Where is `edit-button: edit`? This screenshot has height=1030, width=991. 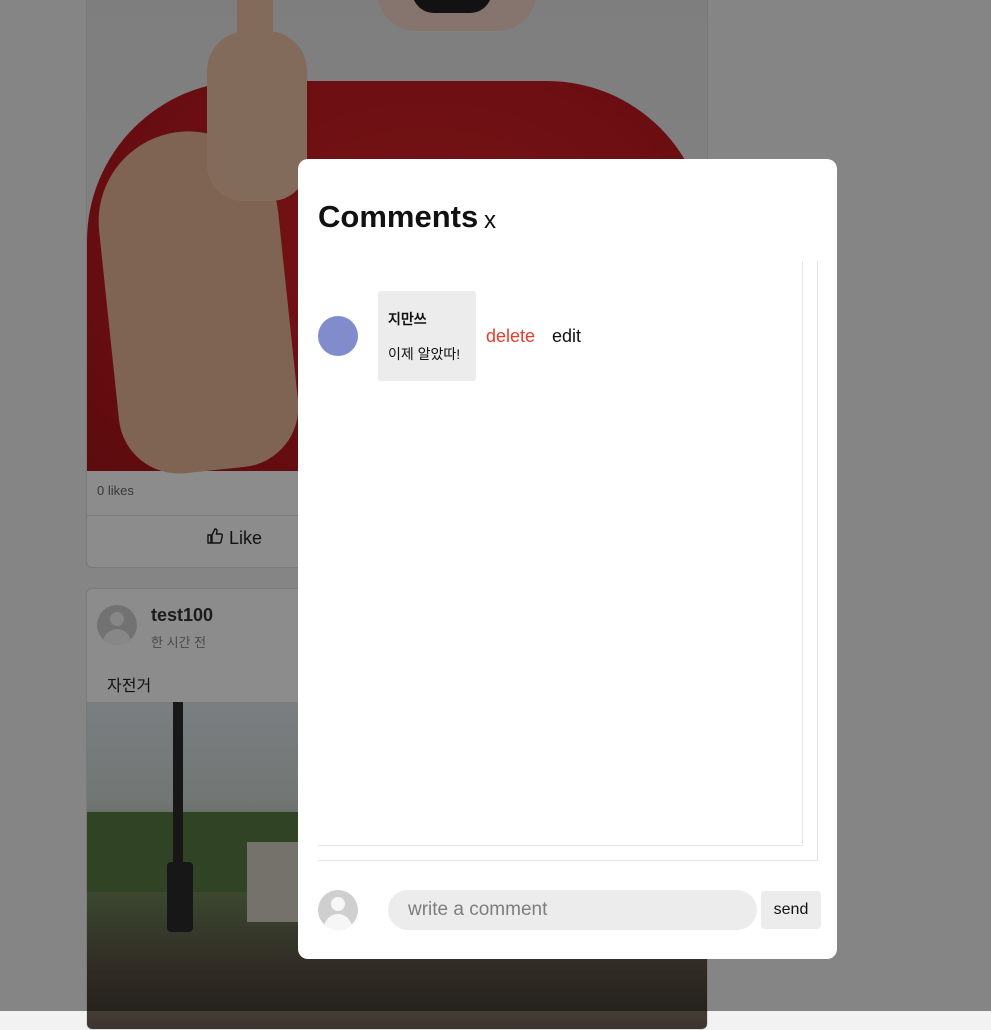
edit-button: edit is located at coordinates (566, 336).